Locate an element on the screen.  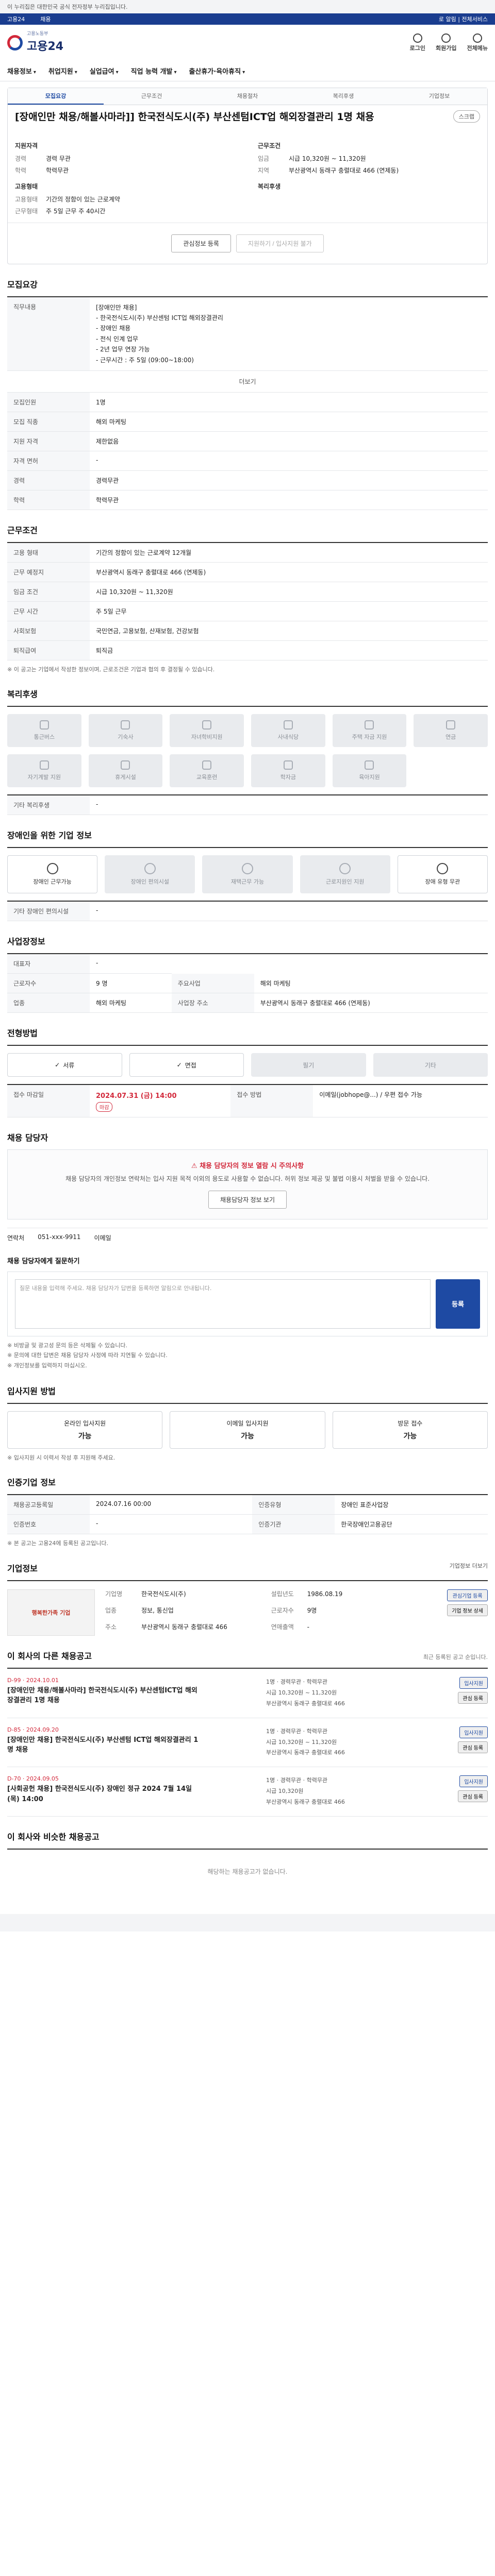
row-value: 1986.08.19 is located at coordinates (325, 1594).